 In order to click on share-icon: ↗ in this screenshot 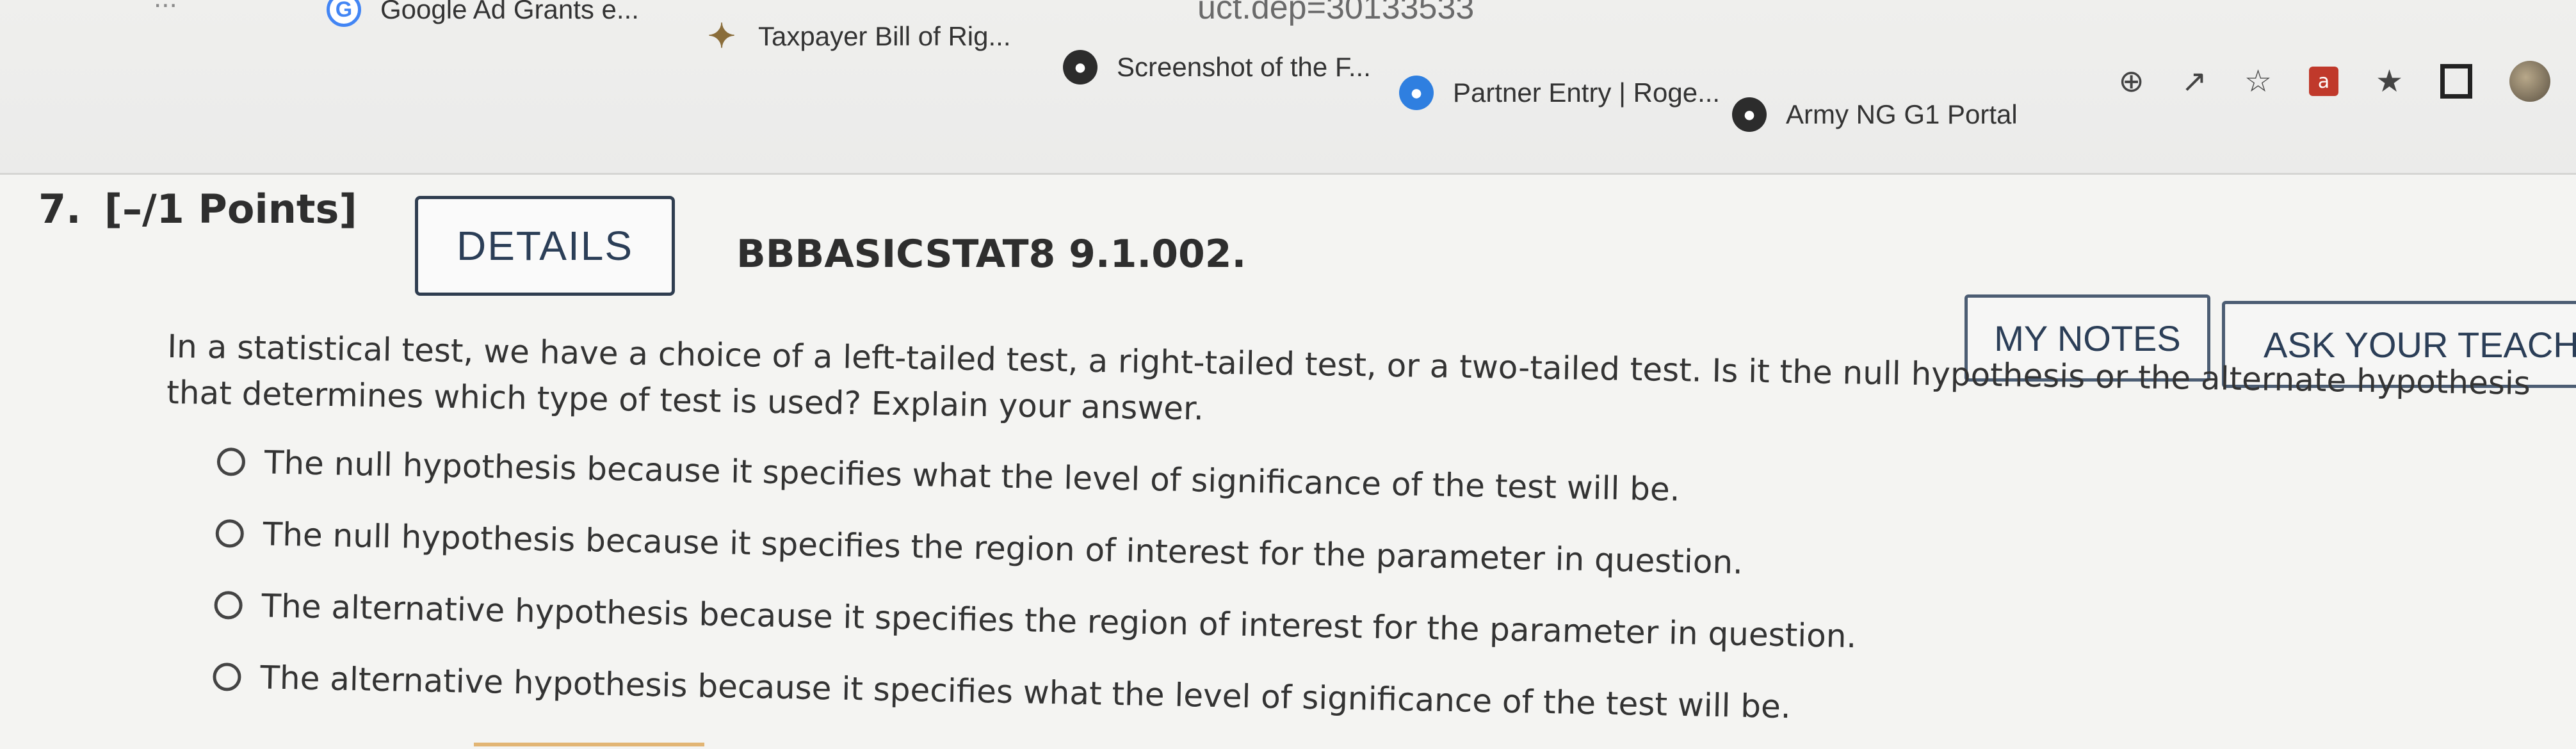, I will do `click(2194, 81)`.